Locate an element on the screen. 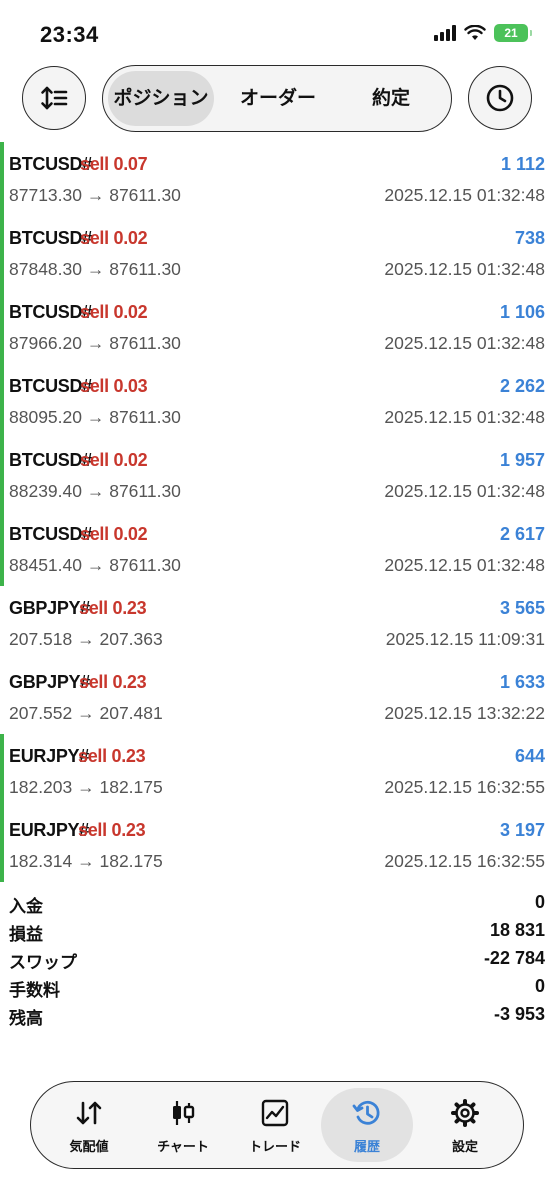 This screenshot has width=554, height=1199. summary-label: 手数料 is located at coordinates (34, 990).